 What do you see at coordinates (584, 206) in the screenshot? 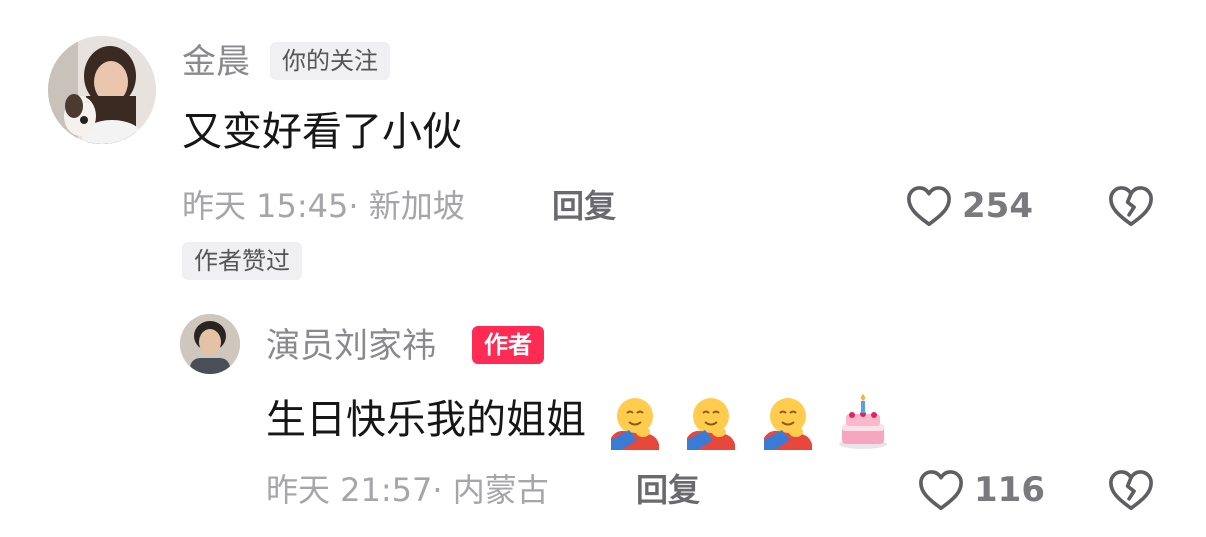
I see `reply-button: 回复` at bounding box center [584, 206].